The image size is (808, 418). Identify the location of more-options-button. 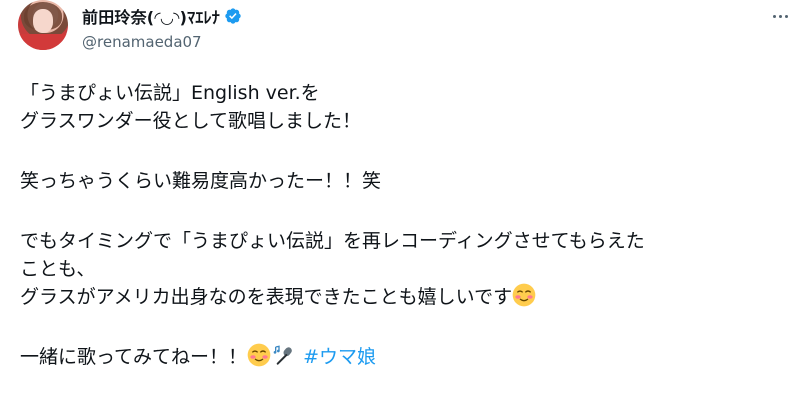
(780, 16).